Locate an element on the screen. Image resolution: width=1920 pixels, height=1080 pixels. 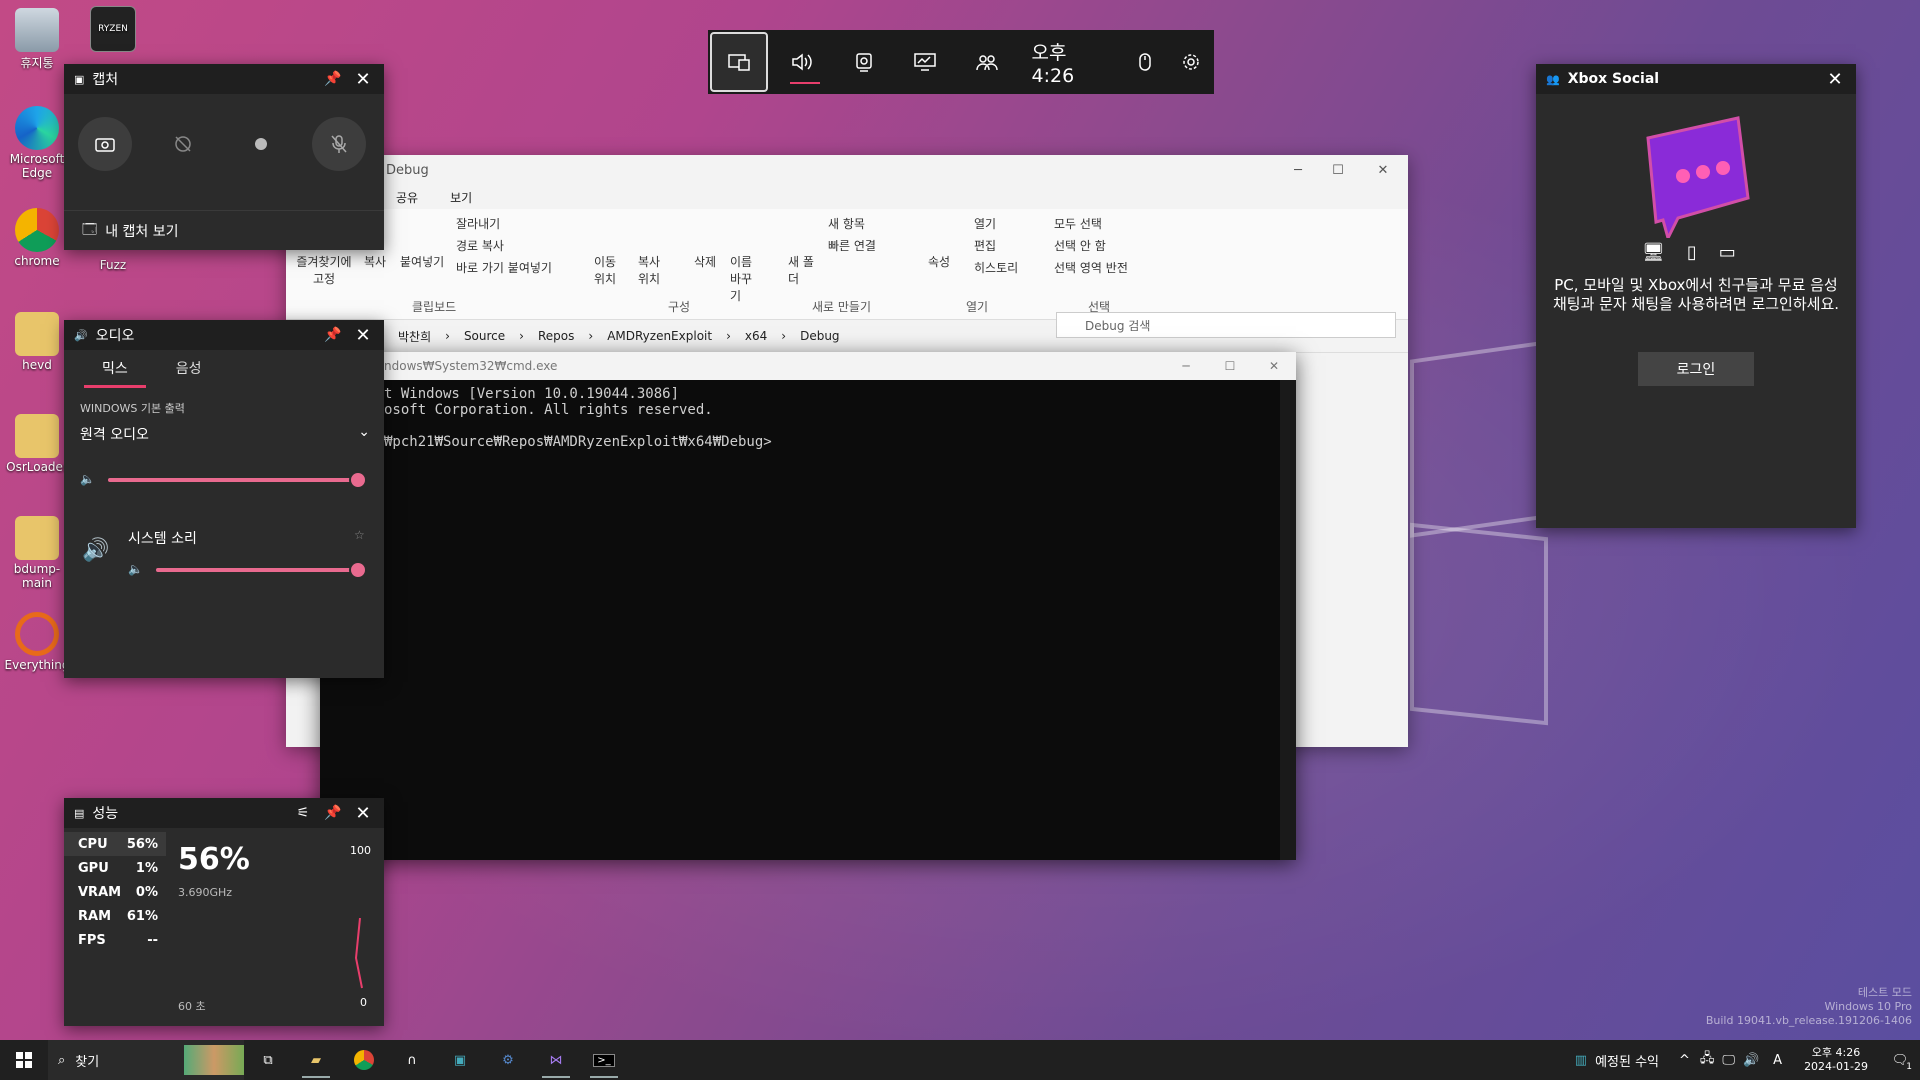
cmd-titlebar: ndows₩System32₩cmd.exe ─ ☐ ✕ is located at coordinates (808, 366).